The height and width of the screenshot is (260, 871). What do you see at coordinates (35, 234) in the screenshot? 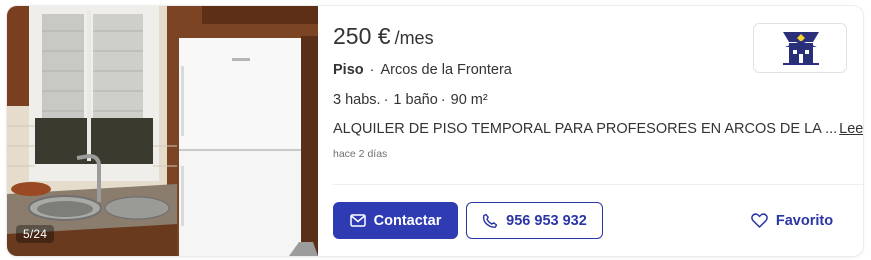
I see `photo-counter: 5/24` at bounding box center [35, 234].